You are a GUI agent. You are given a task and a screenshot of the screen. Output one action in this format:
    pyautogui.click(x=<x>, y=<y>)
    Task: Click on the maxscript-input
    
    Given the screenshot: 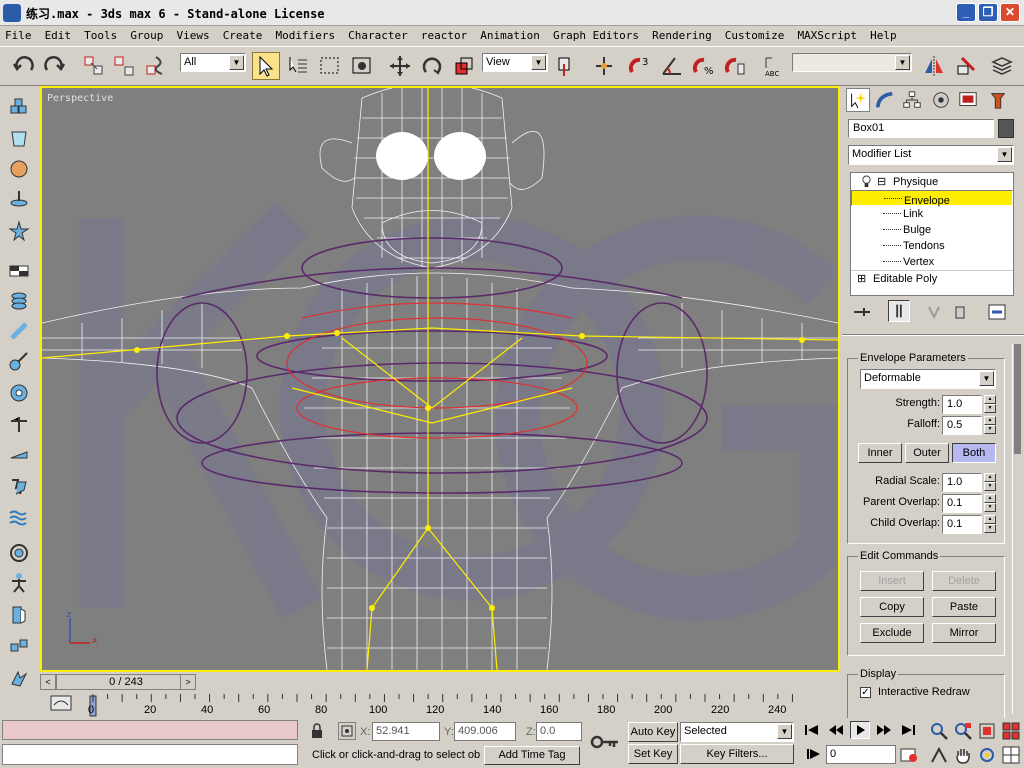 What is the action you would take?
    pyautogui.click(x=150, y=754)
    